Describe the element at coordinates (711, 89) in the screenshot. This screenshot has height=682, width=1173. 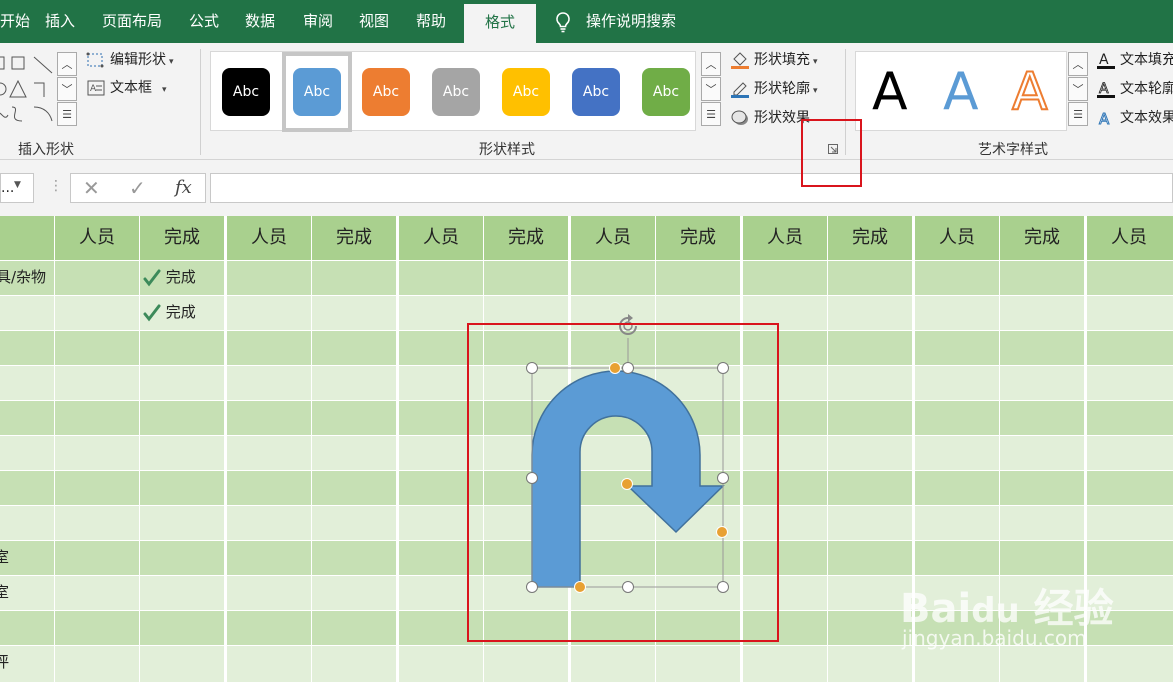
I see `styles-gallery-down-button: ﹀` at that location.